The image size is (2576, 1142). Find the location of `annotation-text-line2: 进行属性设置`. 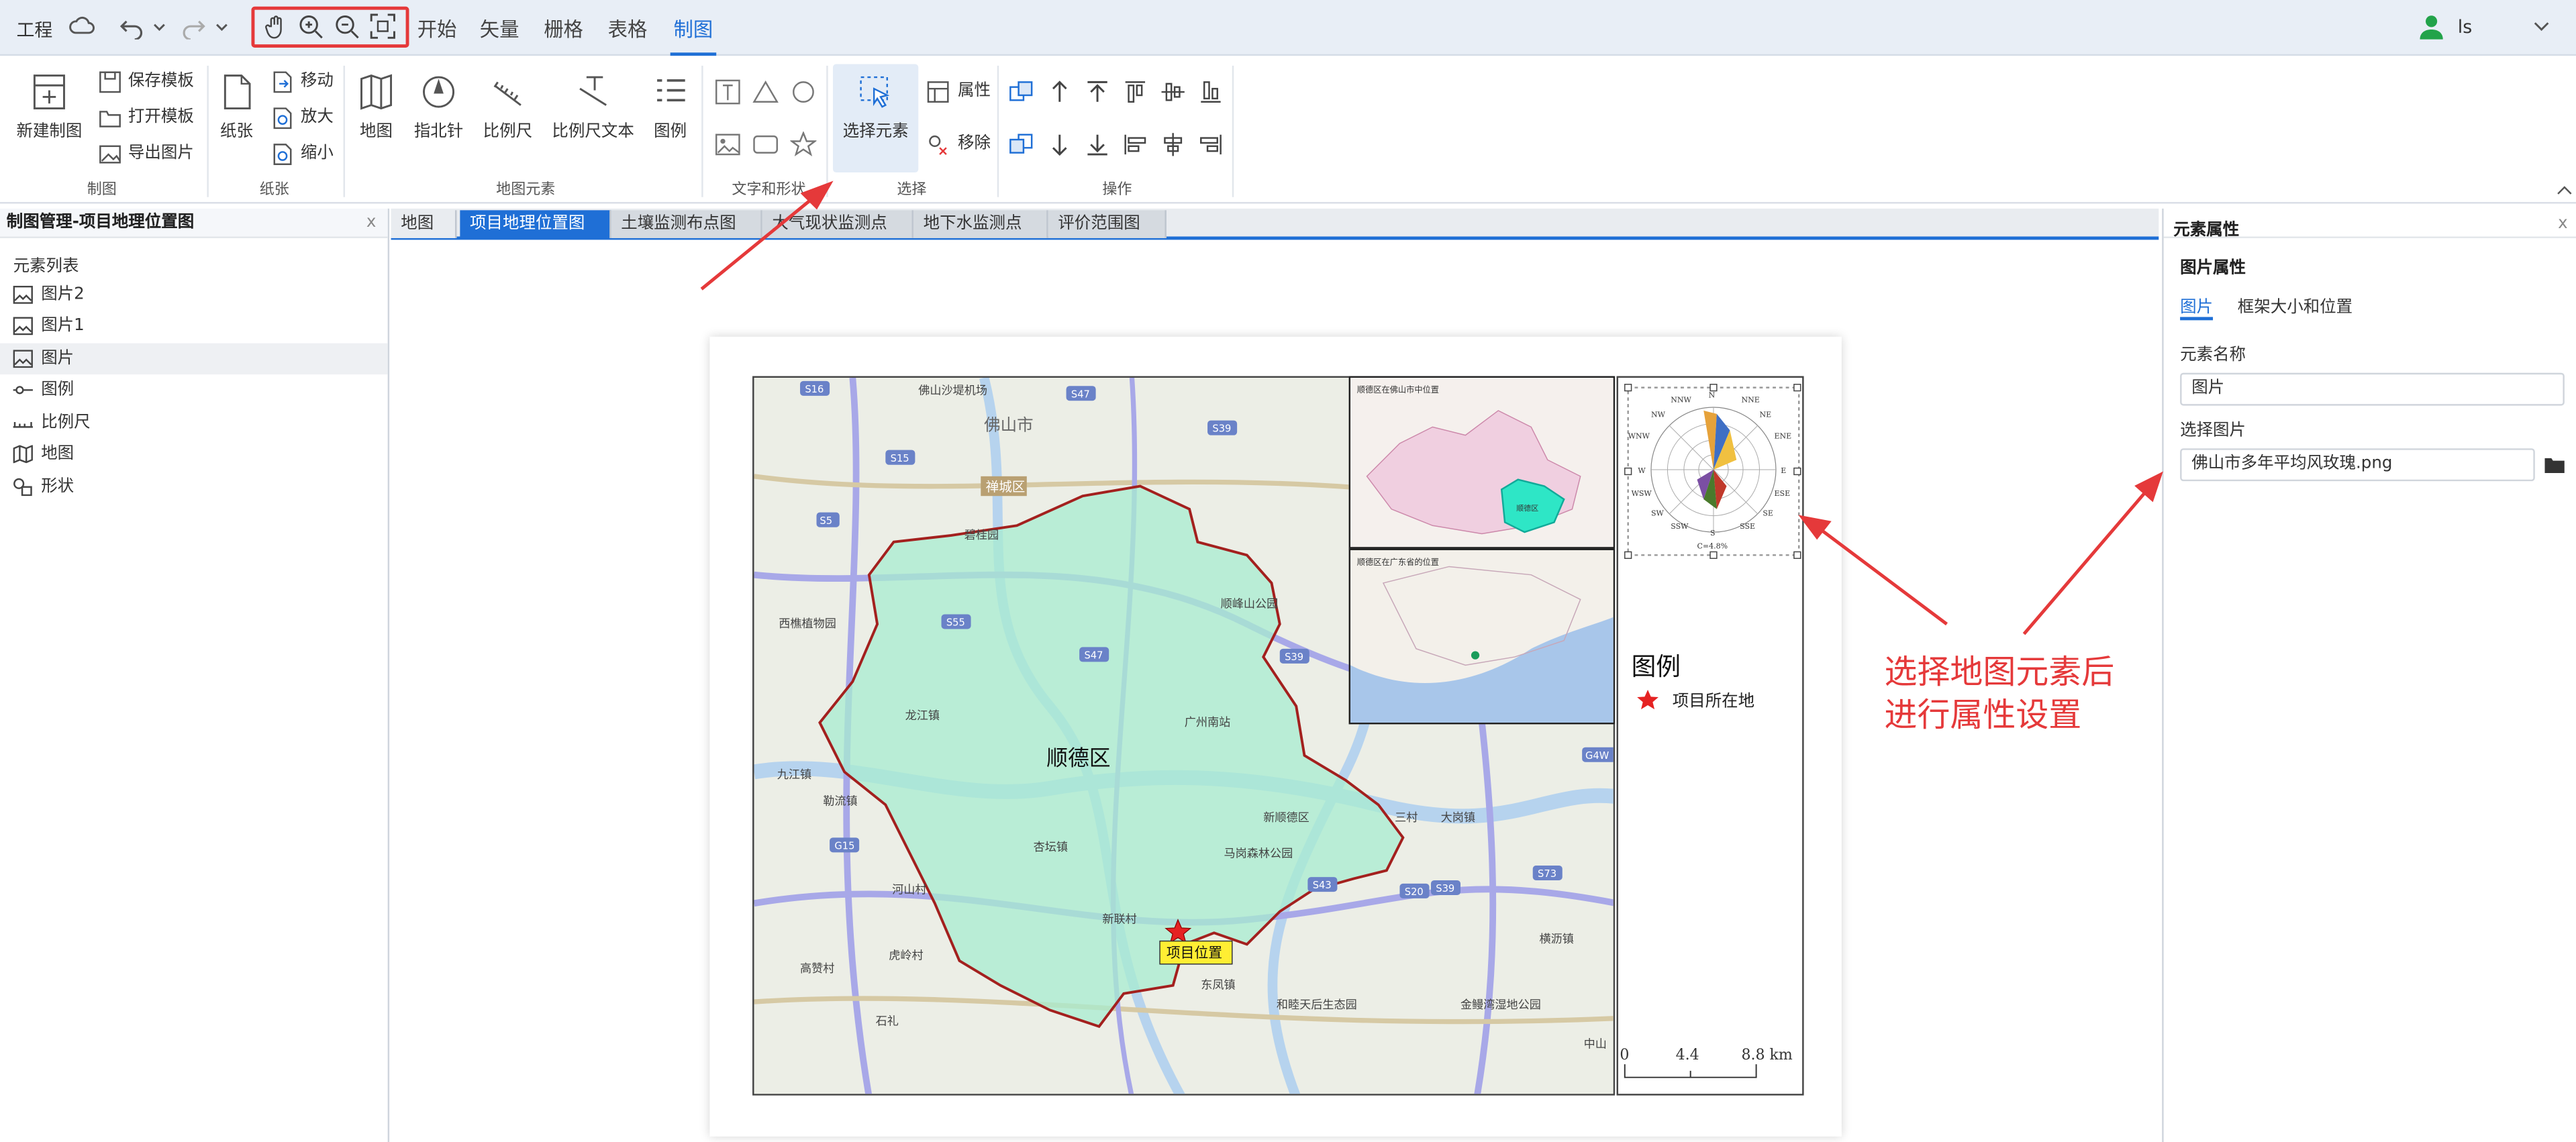

annotation-text-line2: 进行属性设置 is located at coordinates (1983, 714).